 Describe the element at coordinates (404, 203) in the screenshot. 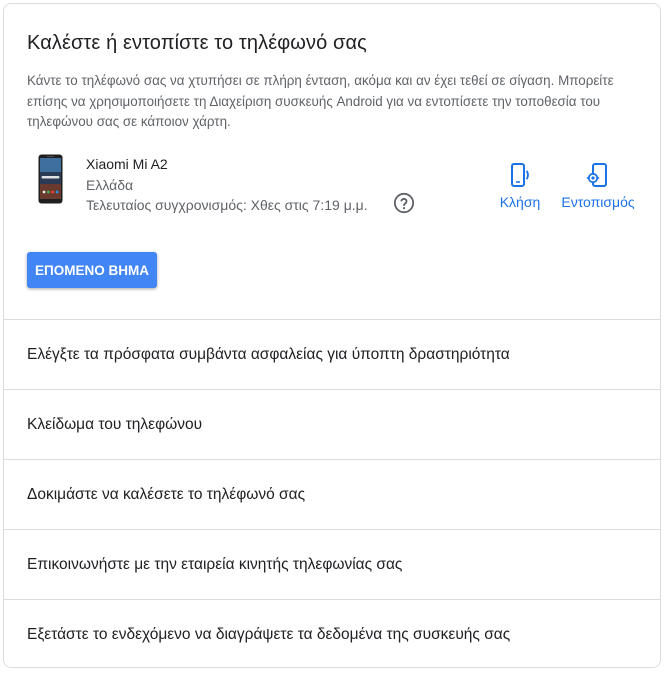

I see `help-circle-icon` at that location.